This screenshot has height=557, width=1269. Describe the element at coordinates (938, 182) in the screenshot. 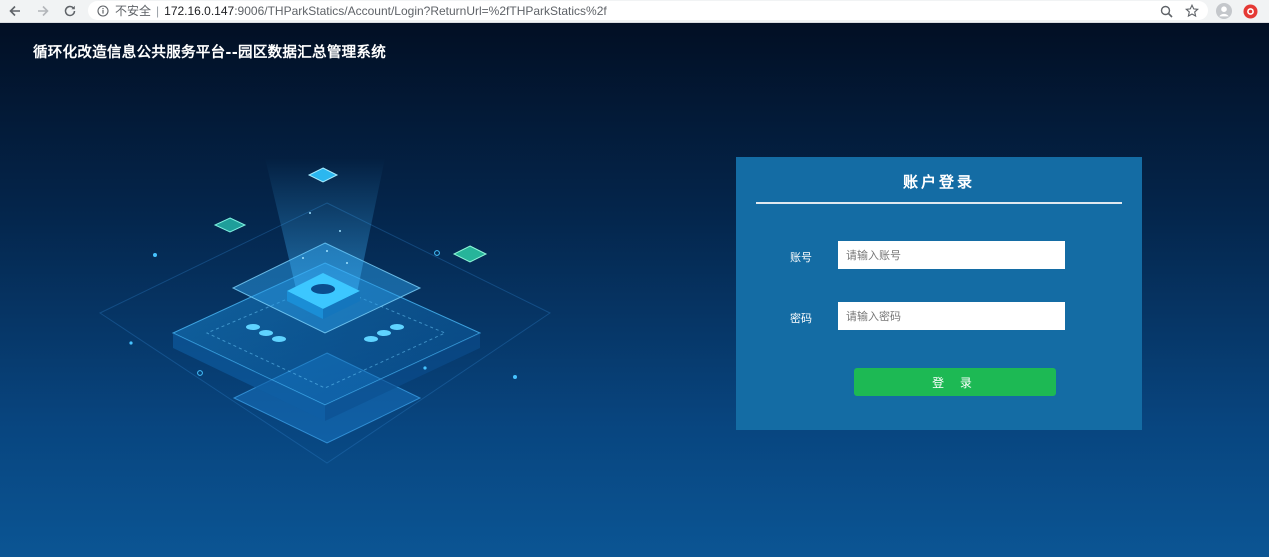

I see `login-heading: 账户登录` at that location.